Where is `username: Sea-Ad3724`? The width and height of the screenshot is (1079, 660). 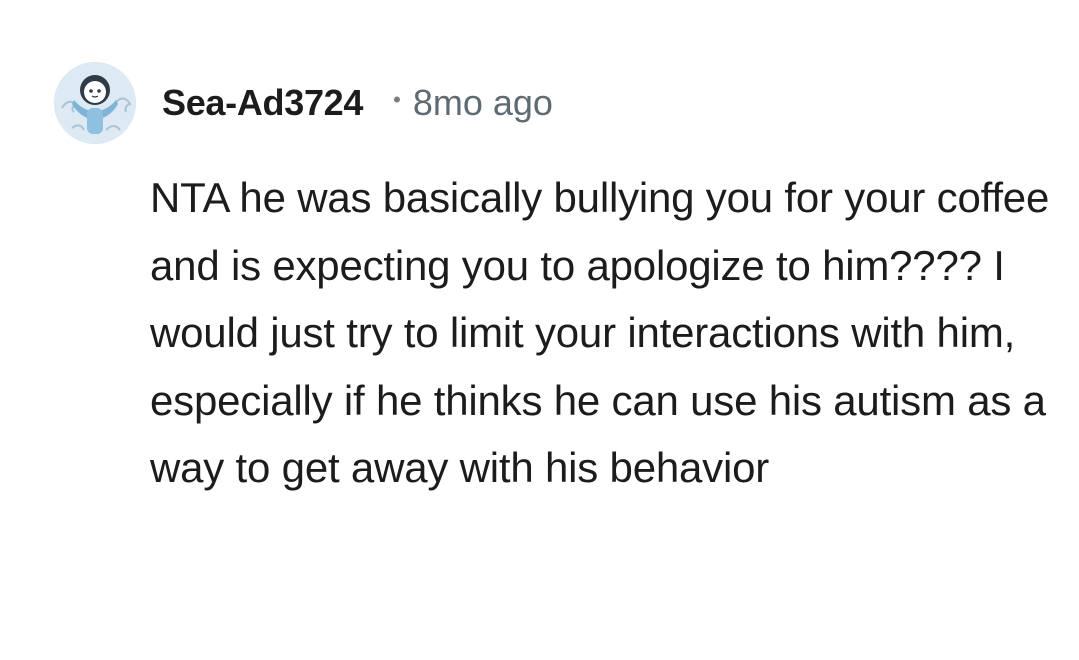
username: Sea-Ad3724 is located at coordinates (262, 103).